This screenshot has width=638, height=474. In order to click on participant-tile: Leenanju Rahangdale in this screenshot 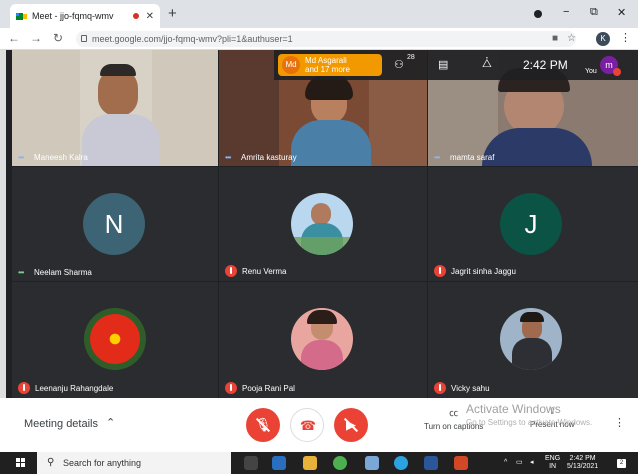, I will do `click(115, 340)`.